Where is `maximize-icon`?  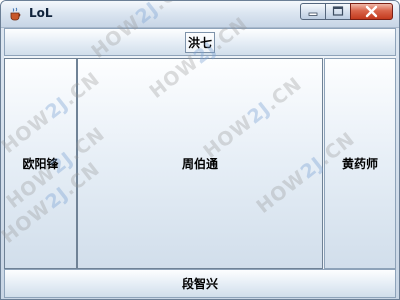
maximize-icon is located at coordinates (338, 11).